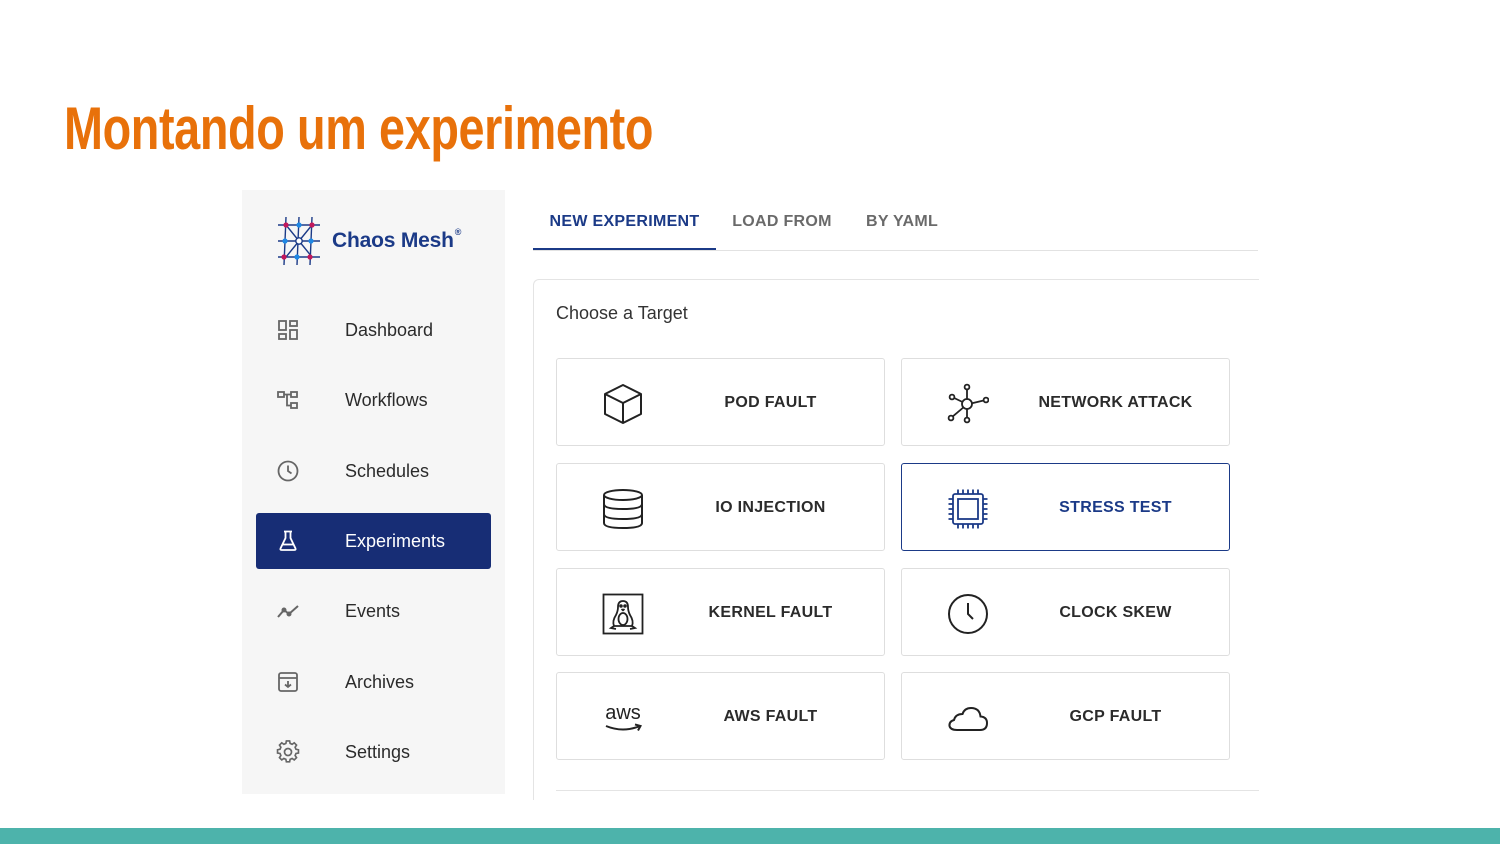 This screenshot has width=1500, height=844. What do you see at coordinates (1115, 402) in the screenshot?
I see `target-label: NETWORK ATTACK` at bounding box center [1115, 402].